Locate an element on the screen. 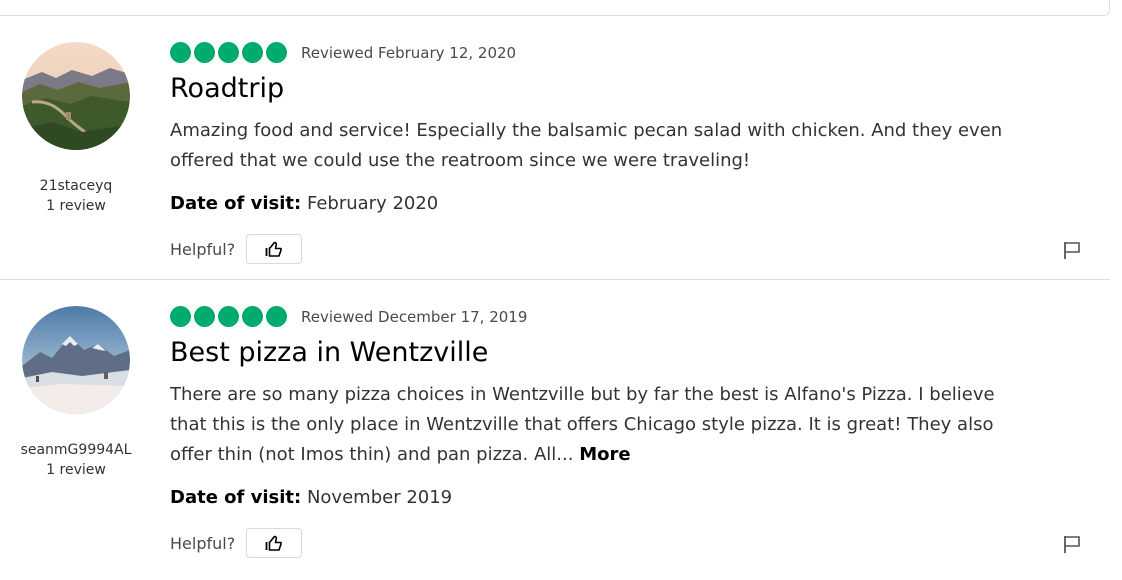 This screenshot has height=580, width=1122. reviewed-date: Reviewed December 17, 2019 is located at coordinates (414, 316).